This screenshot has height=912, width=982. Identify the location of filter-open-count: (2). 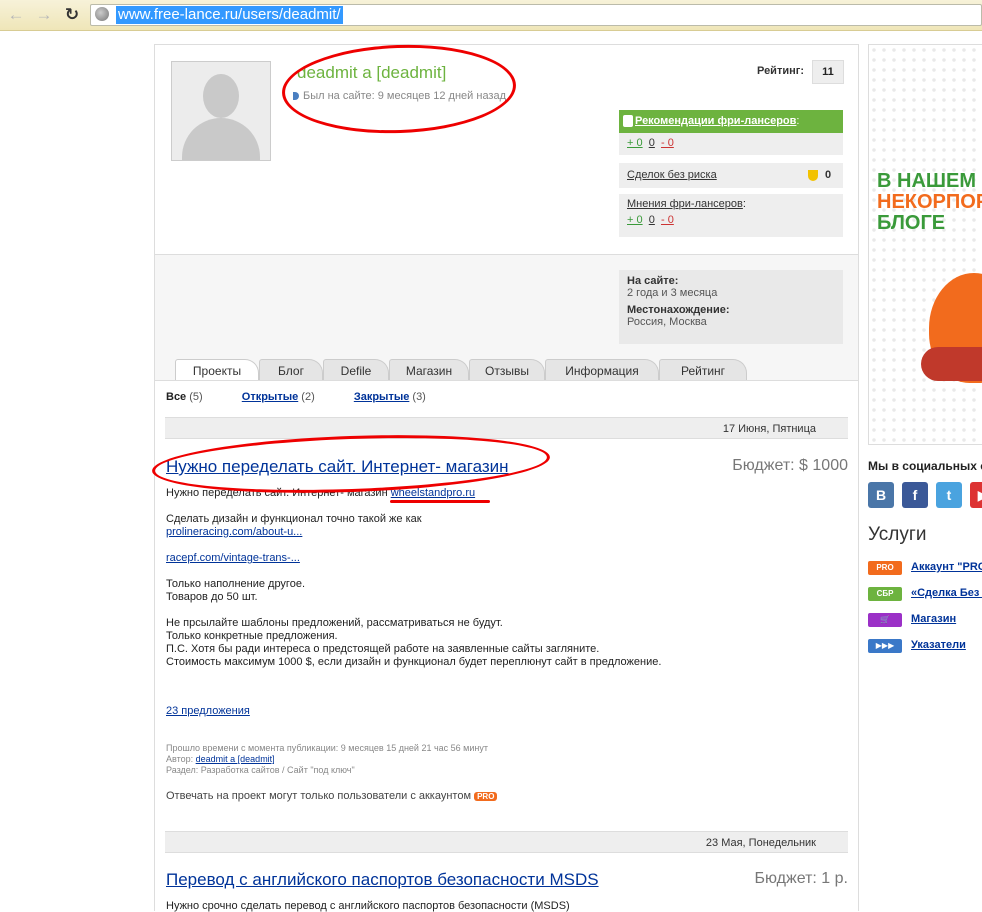
(308, 397).